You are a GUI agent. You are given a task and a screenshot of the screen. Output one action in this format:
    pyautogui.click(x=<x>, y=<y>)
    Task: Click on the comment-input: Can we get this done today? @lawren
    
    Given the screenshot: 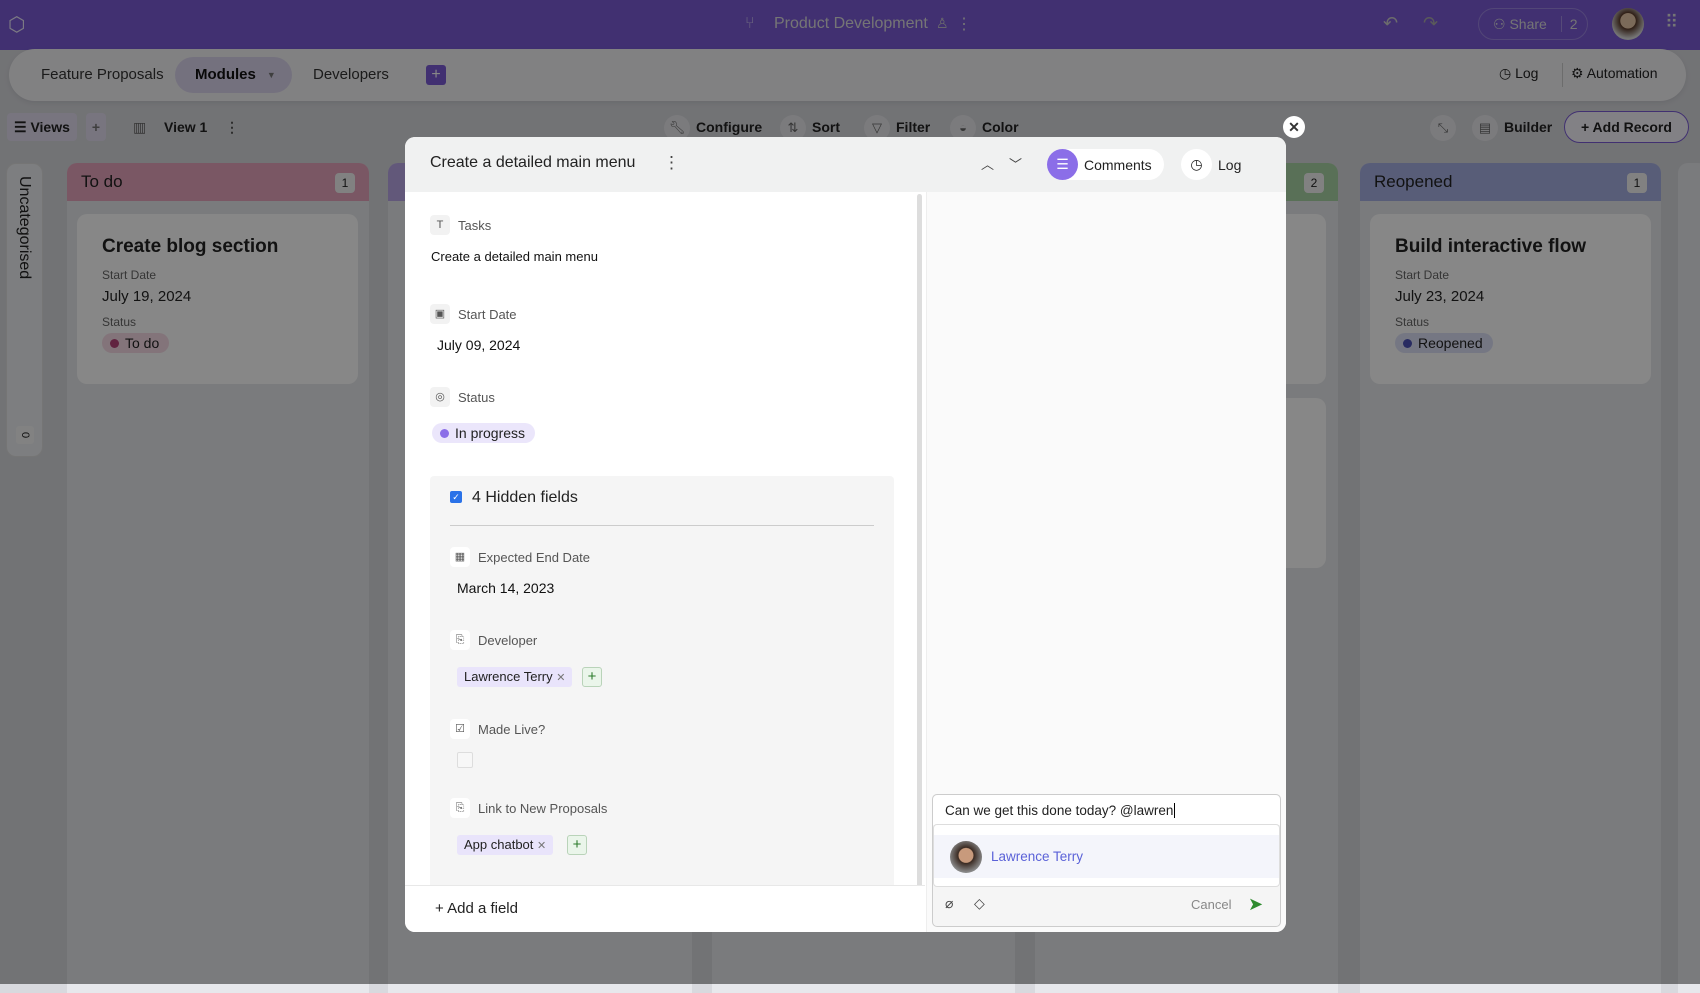 What is the action you would take?
    pyautogui.click(x=1106, y=810)
    